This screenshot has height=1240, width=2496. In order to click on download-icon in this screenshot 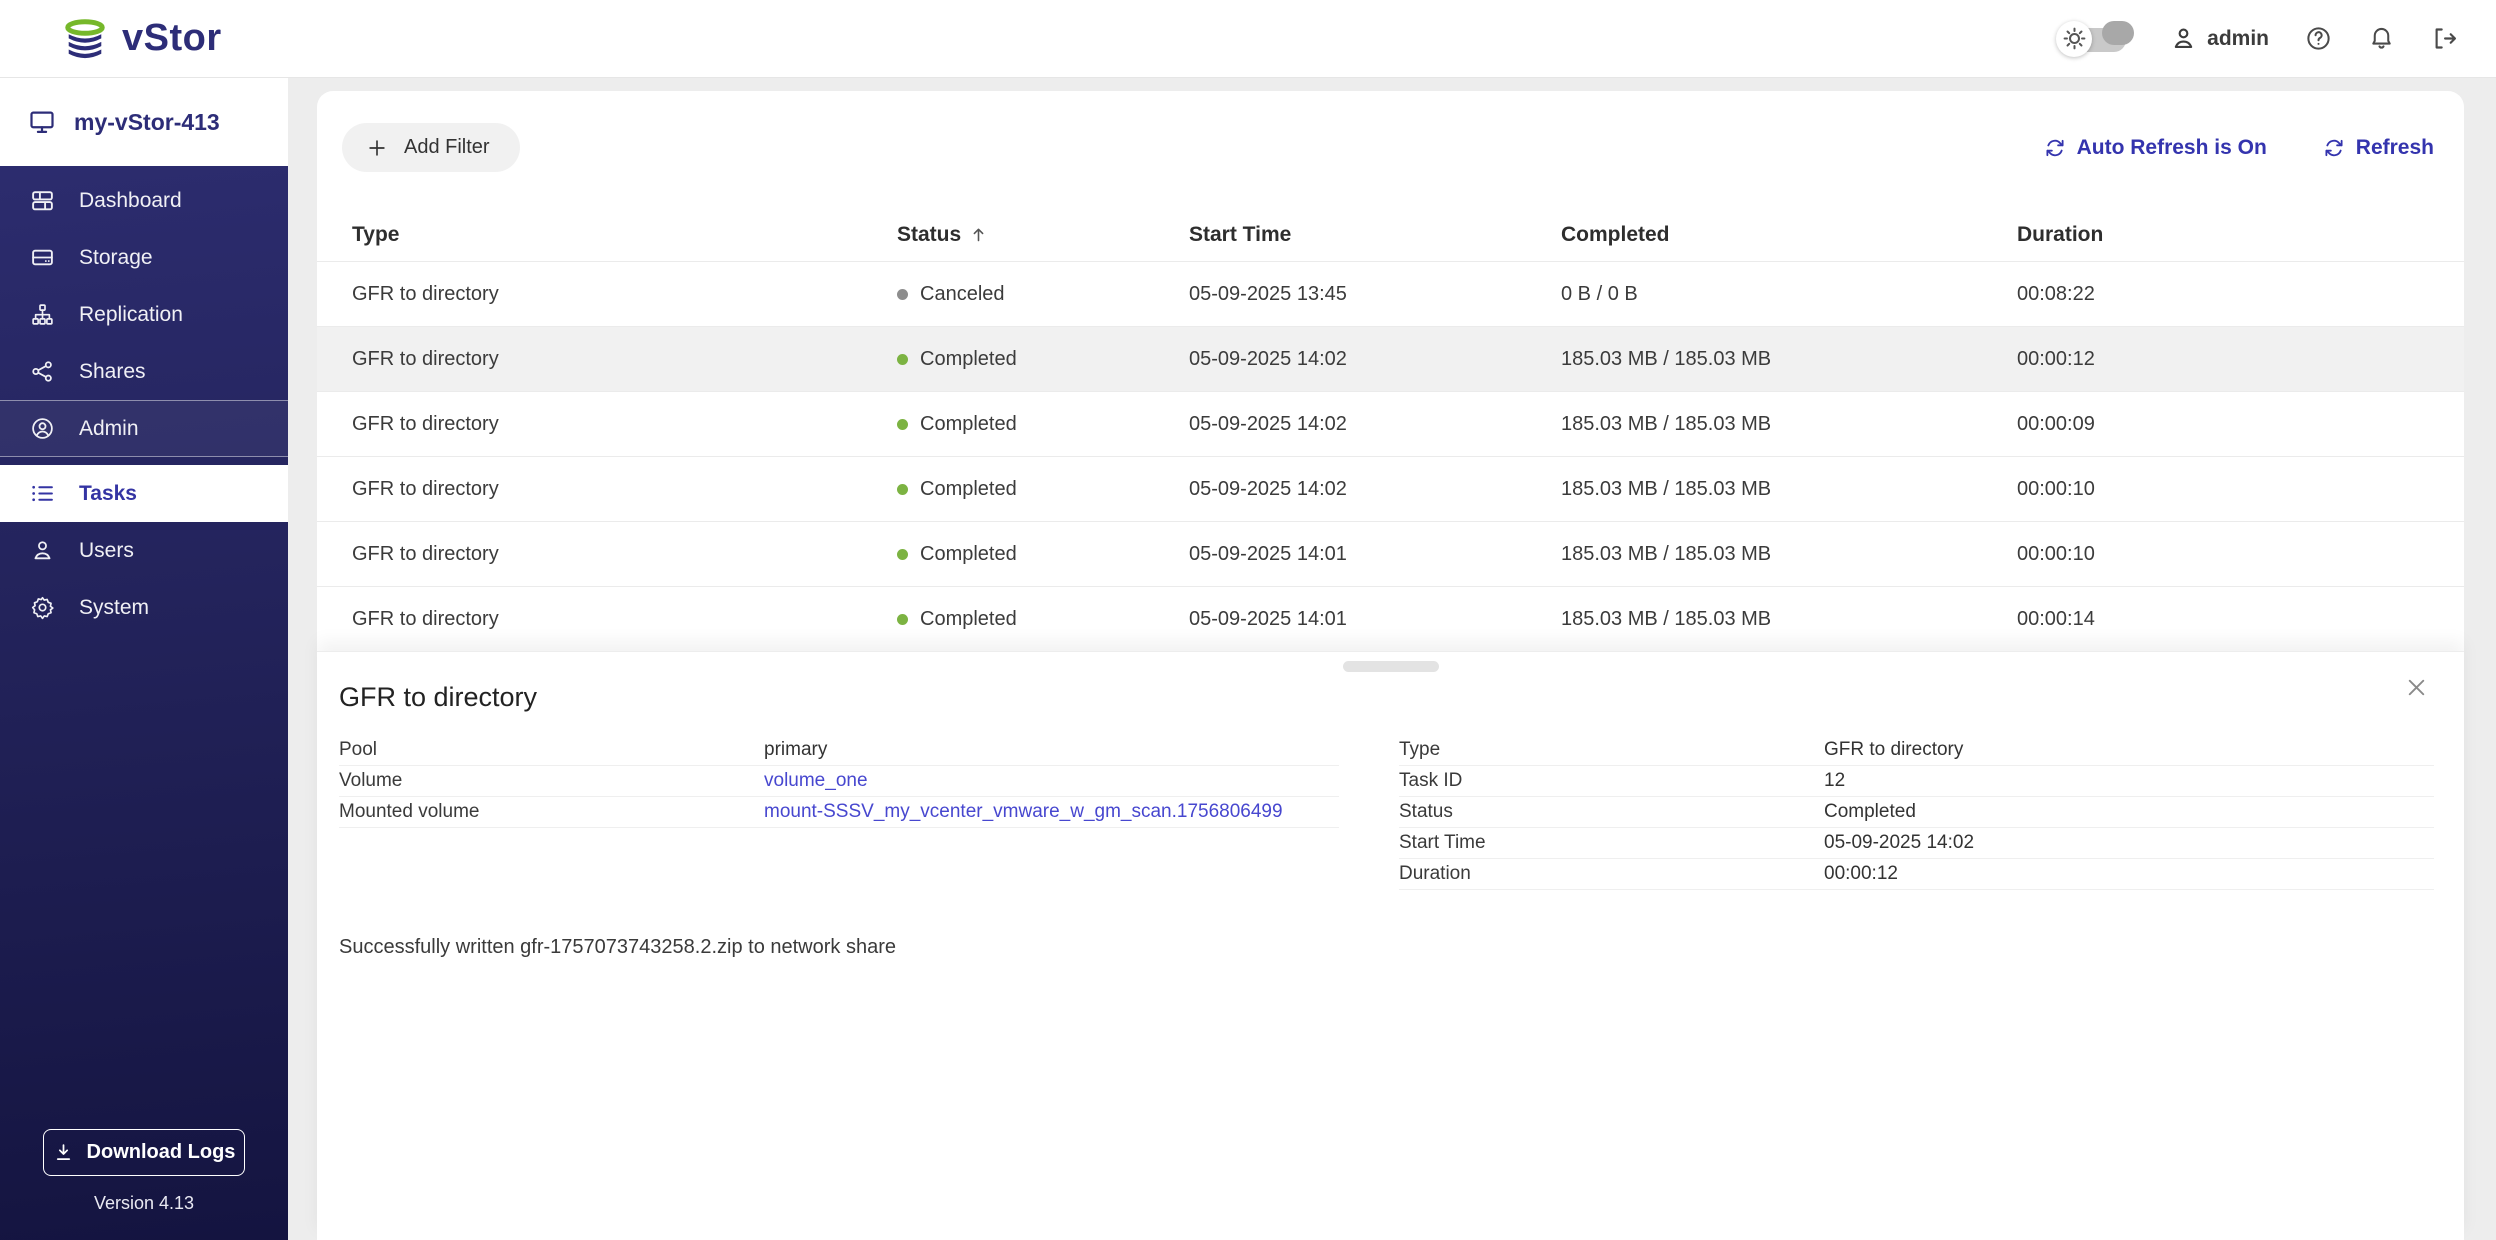, I will do `click(63, 1152)`.